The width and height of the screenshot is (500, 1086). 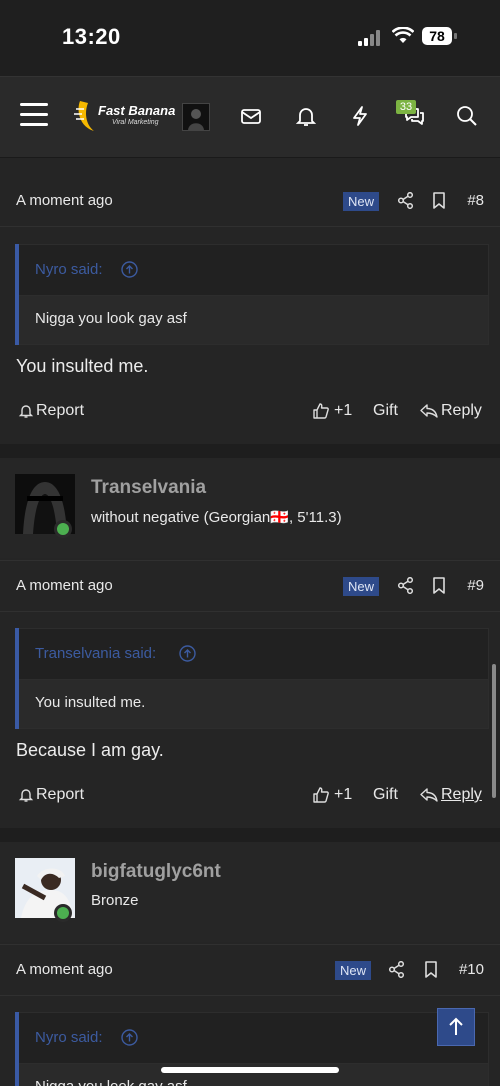 What do you see at coordinates (135, 122) in the screenshot?
I see `logo-tagline: Viral Marketing` at bounding box center [135, 122].